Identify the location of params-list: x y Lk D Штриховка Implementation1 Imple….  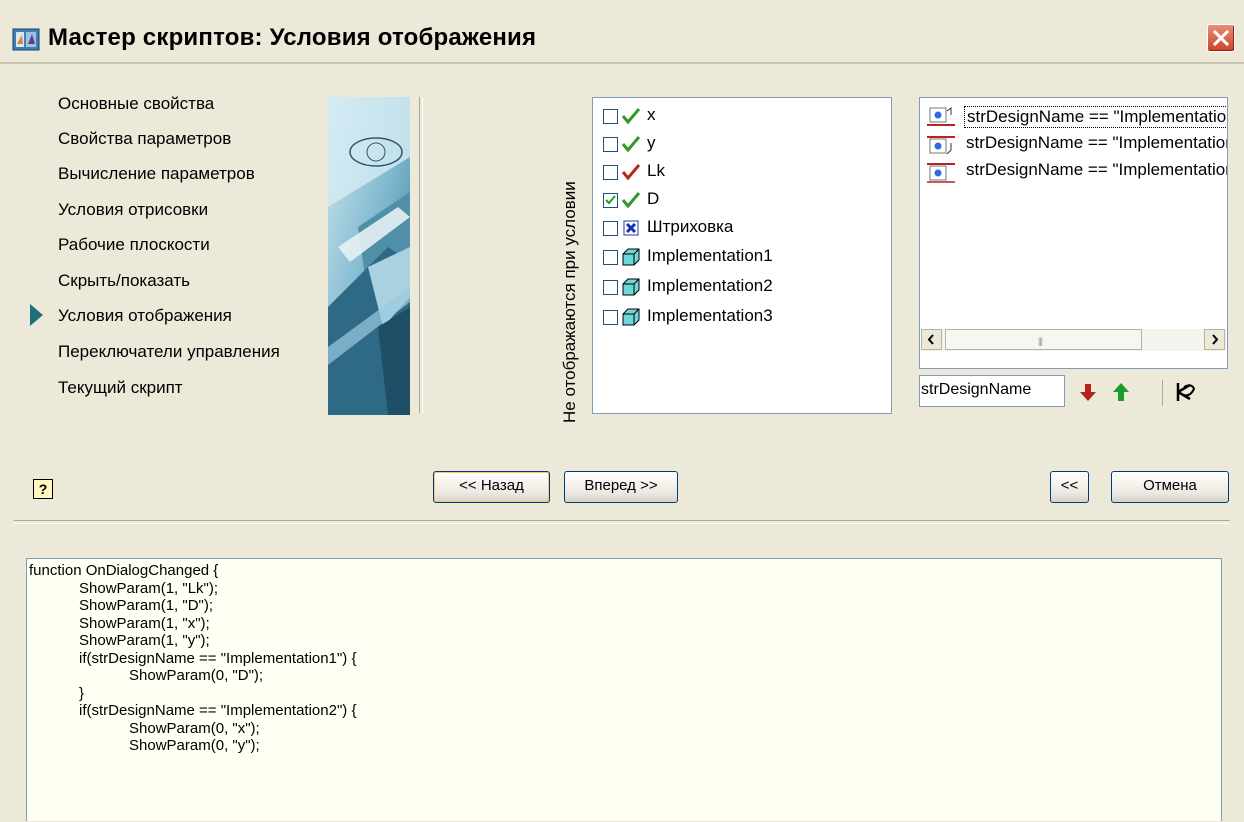
(742, 255).